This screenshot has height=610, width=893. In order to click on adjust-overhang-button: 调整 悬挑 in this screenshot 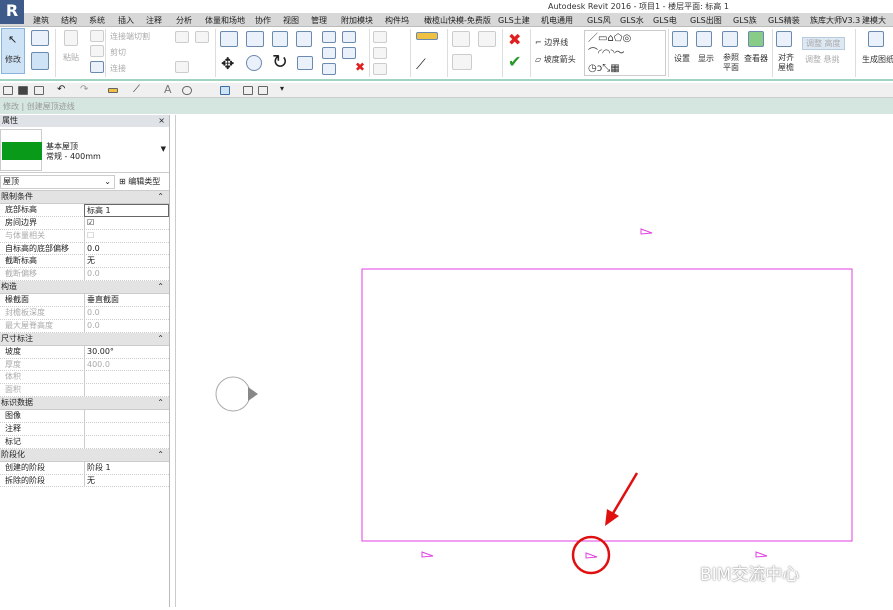, I will do `click(822, 59)`.